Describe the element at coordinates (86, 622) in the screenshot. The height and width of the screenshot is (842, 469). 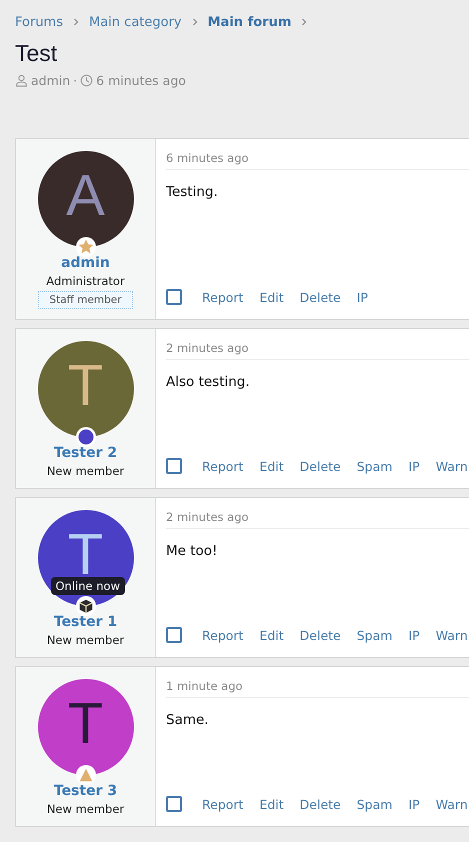
I see `username-link: Tester 1` at that location.